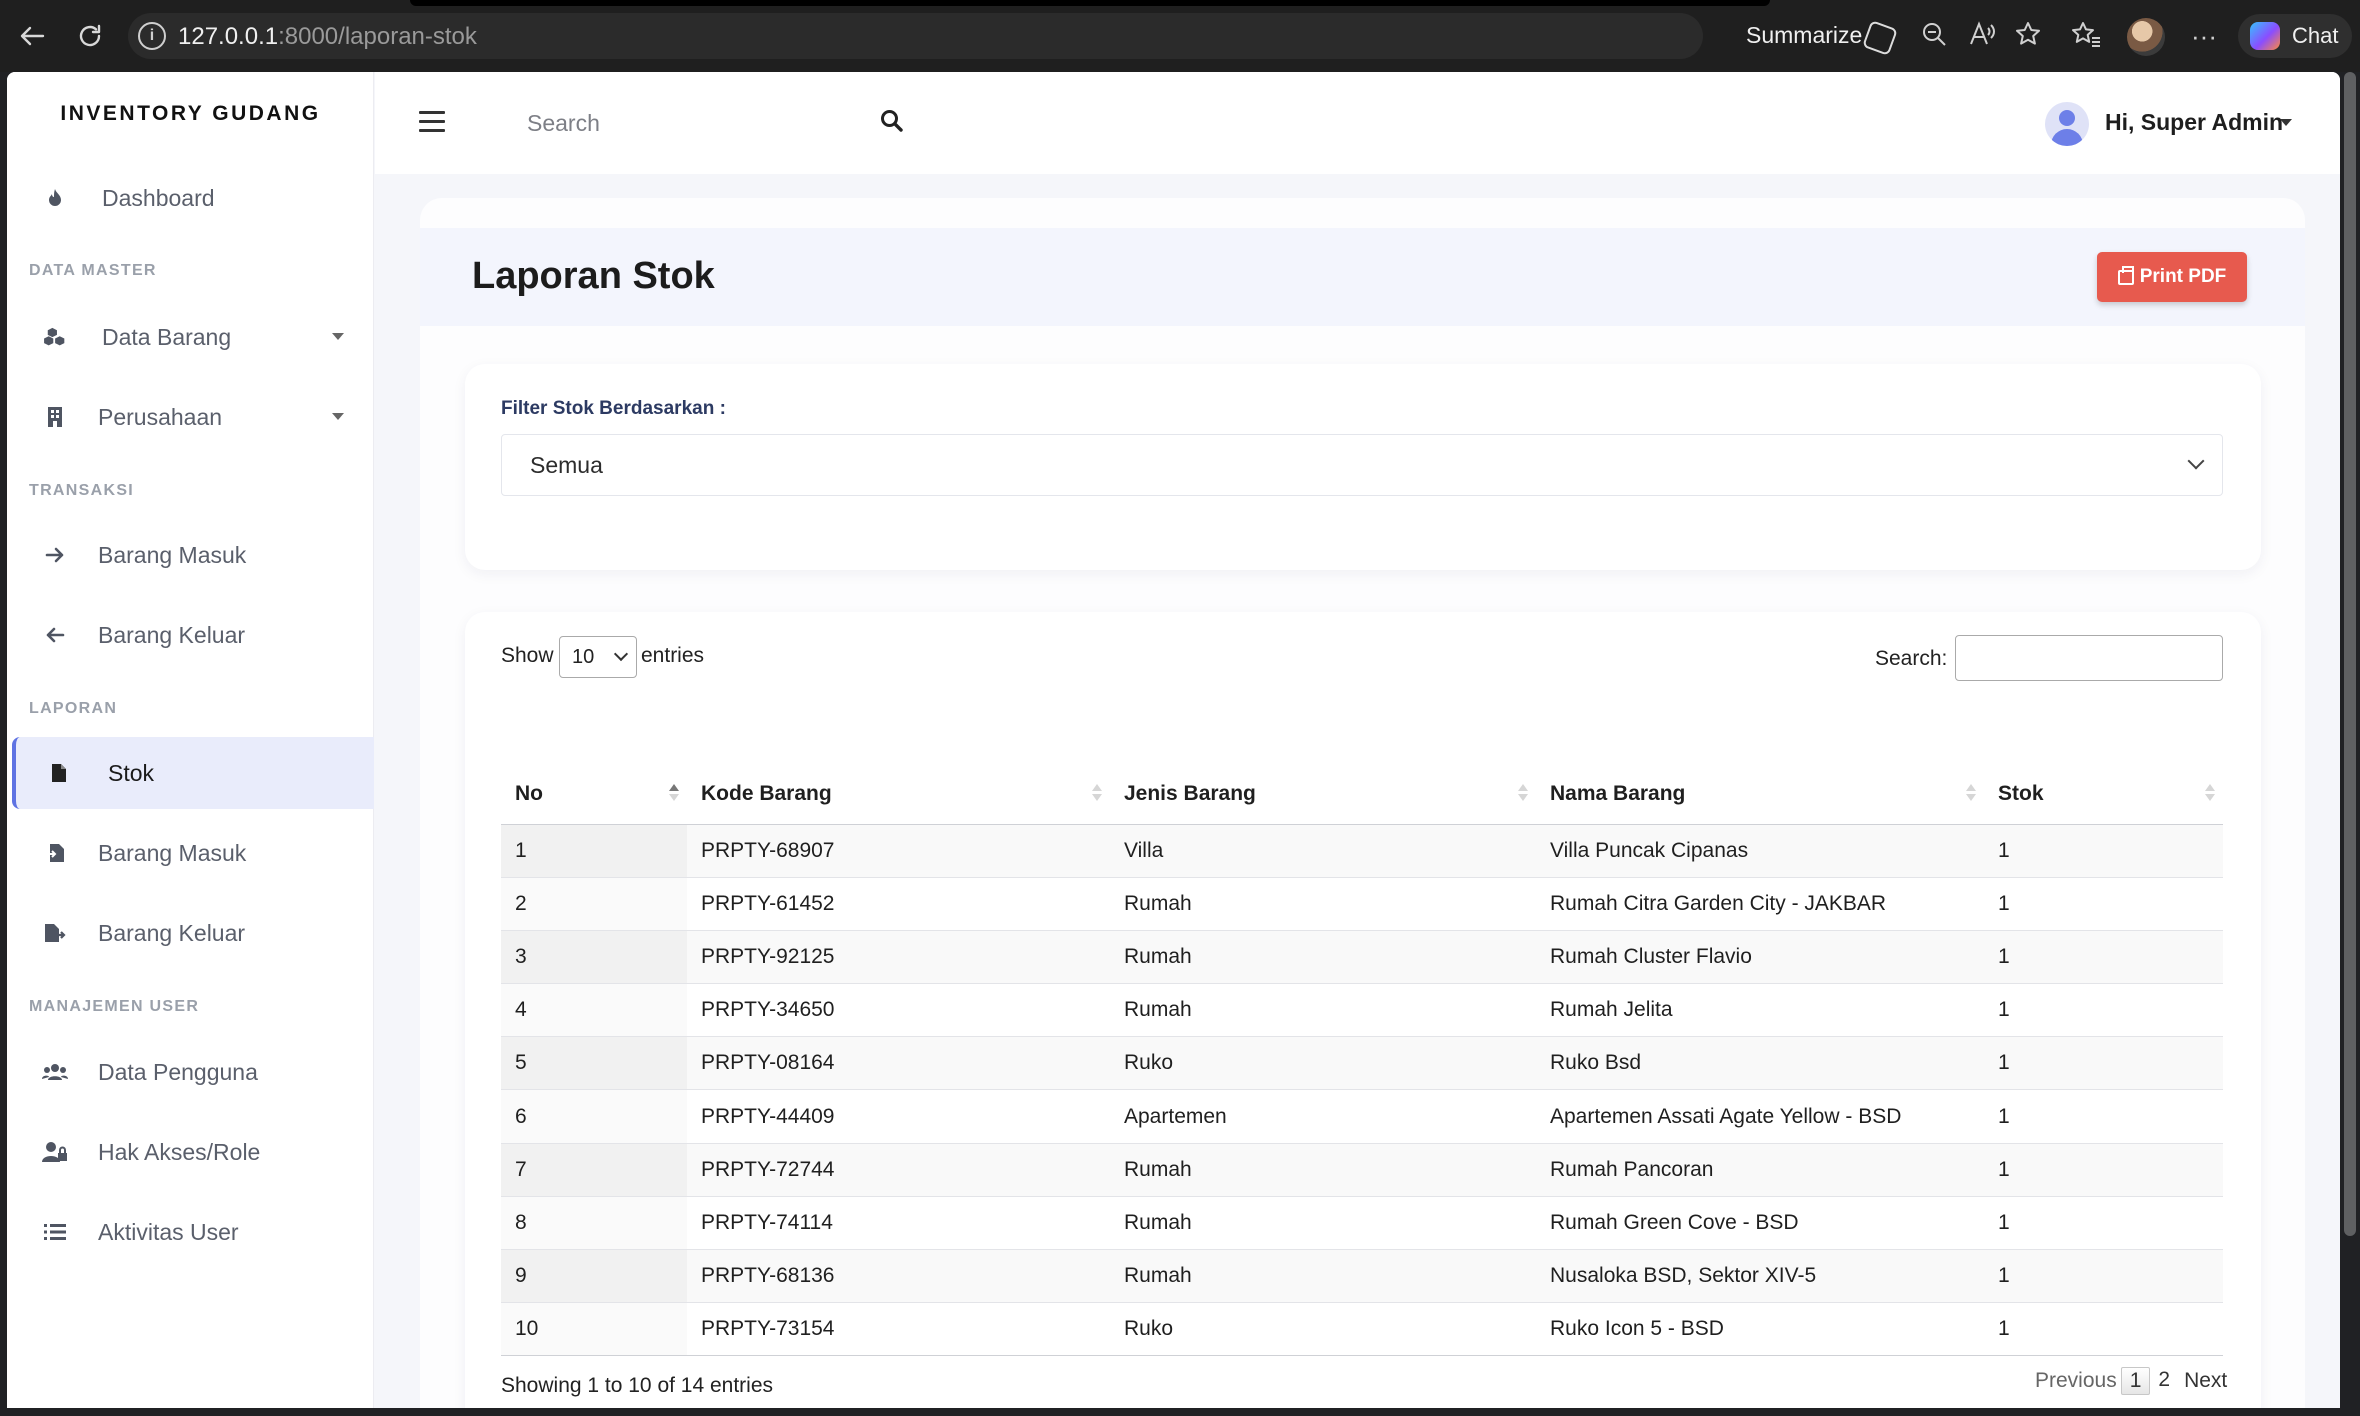 This screenshot has width=2360, height=1416. What do you see at coordinates (55, 198) in the screenshot?
I see `fire-icon` at bounding box center [55, 198].